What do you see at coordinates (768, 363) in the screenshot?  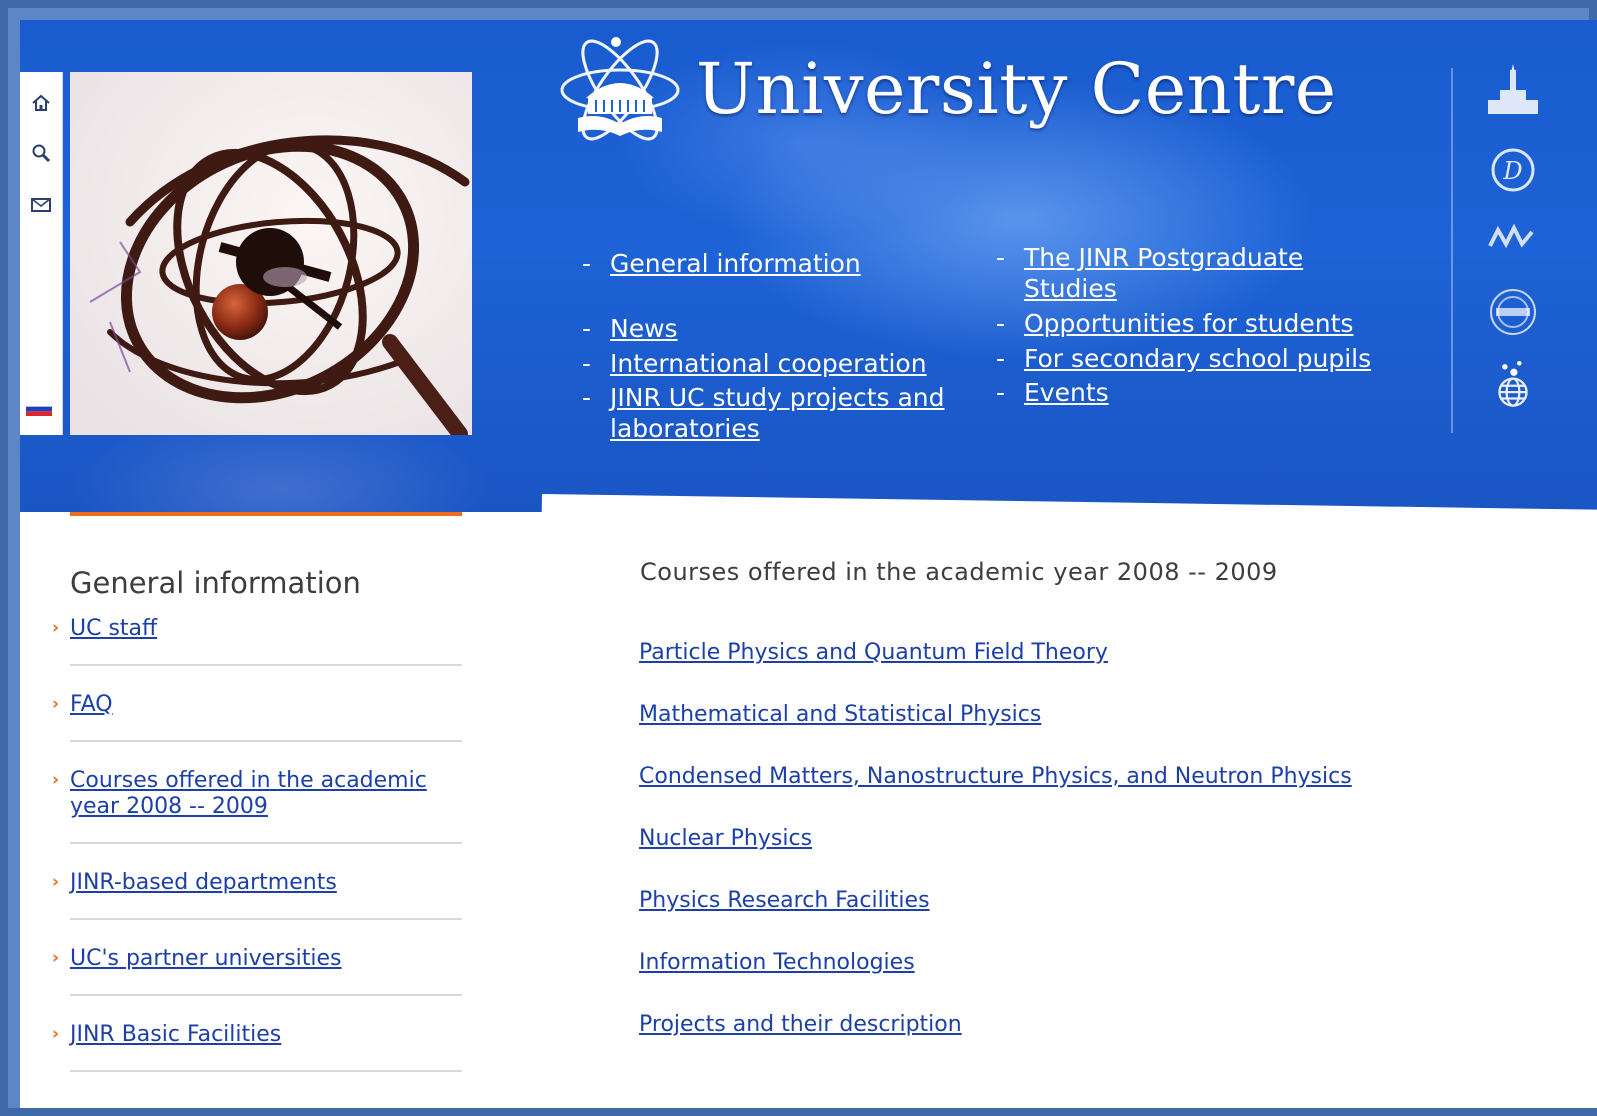 I see `nav-link: International cooperation` at bounding box center [768, 363].